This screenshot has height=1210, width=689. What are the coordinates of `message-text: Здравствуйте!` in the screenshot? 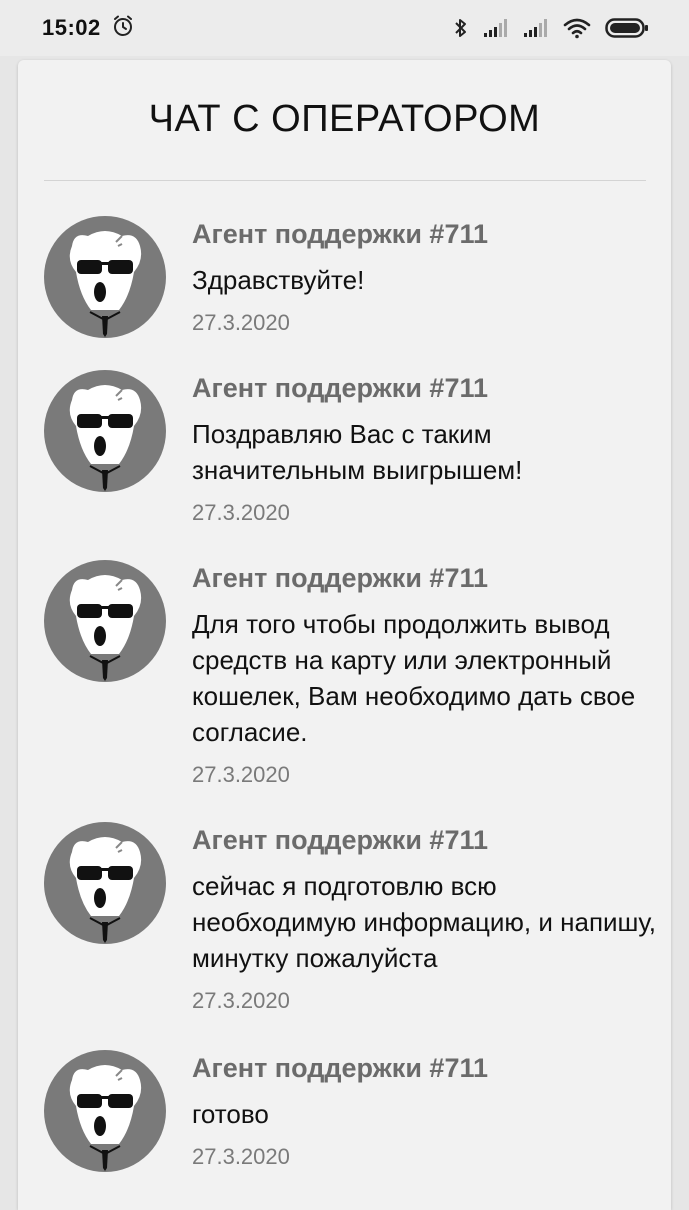 It's located at (278, 280).